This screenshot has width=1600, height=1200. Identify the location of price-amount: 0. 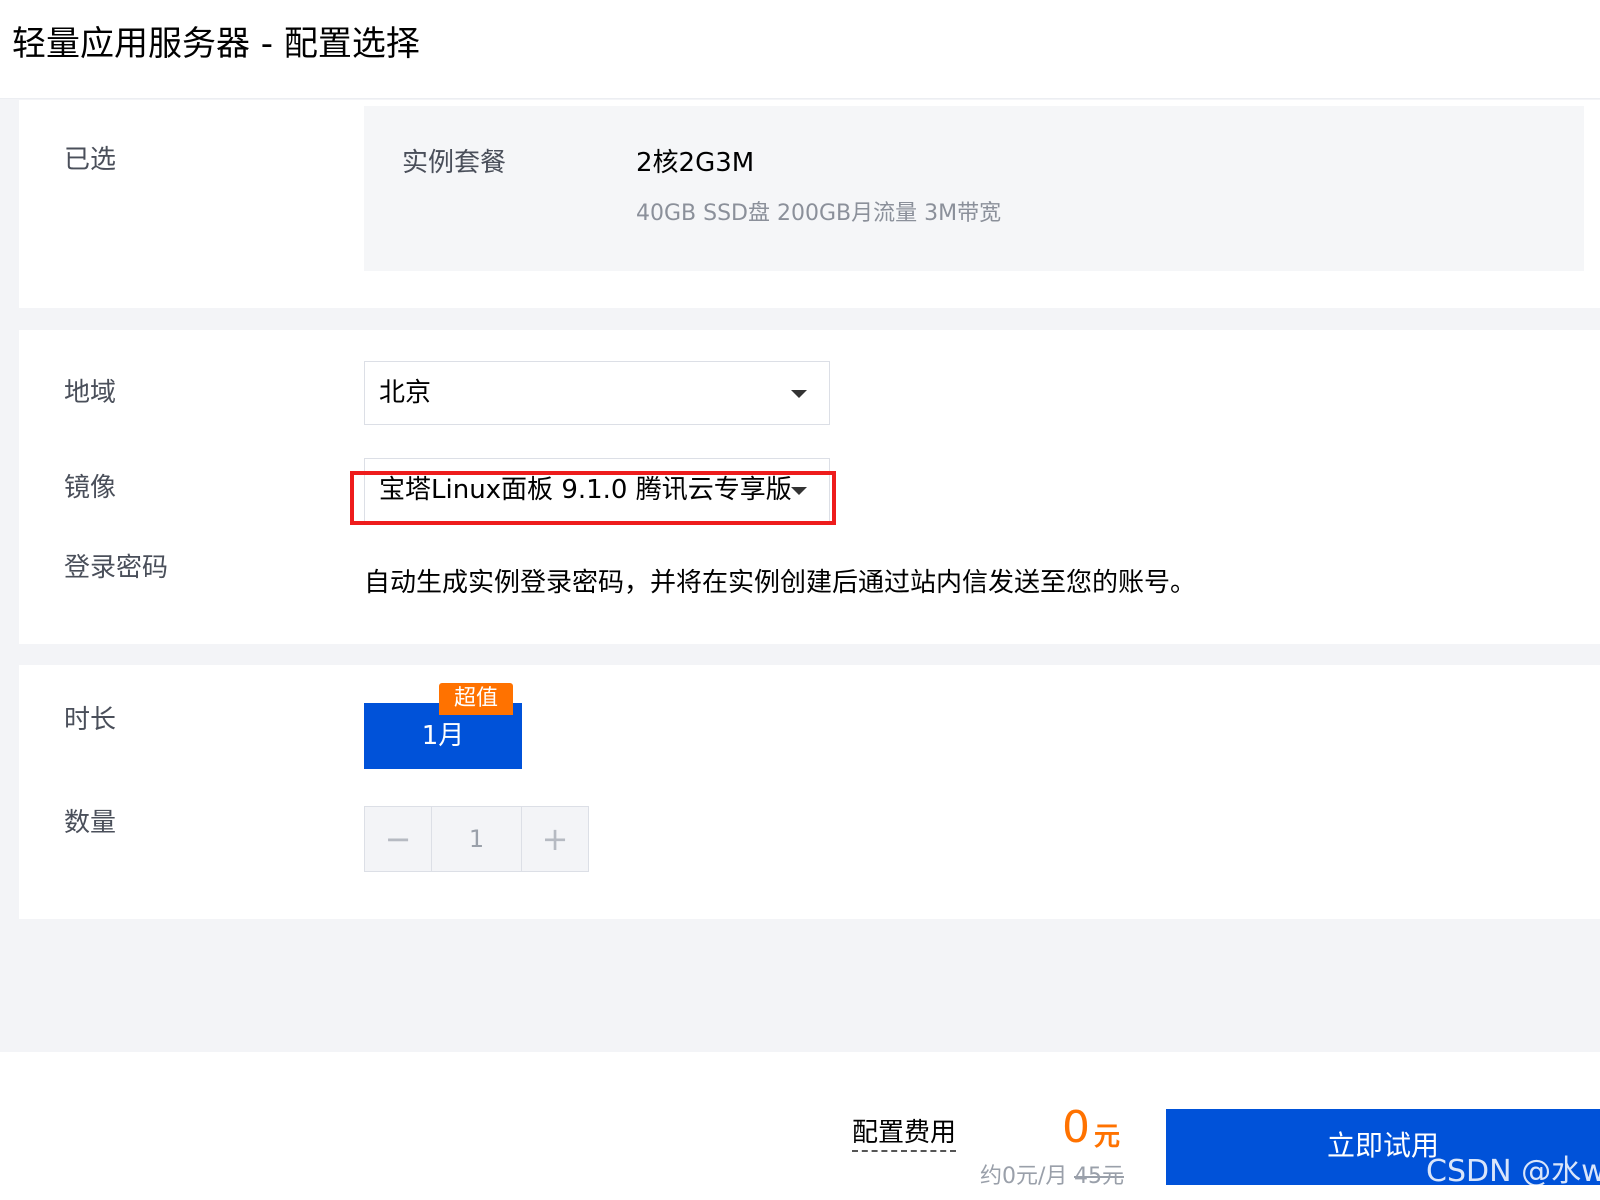
(1076, 1127).